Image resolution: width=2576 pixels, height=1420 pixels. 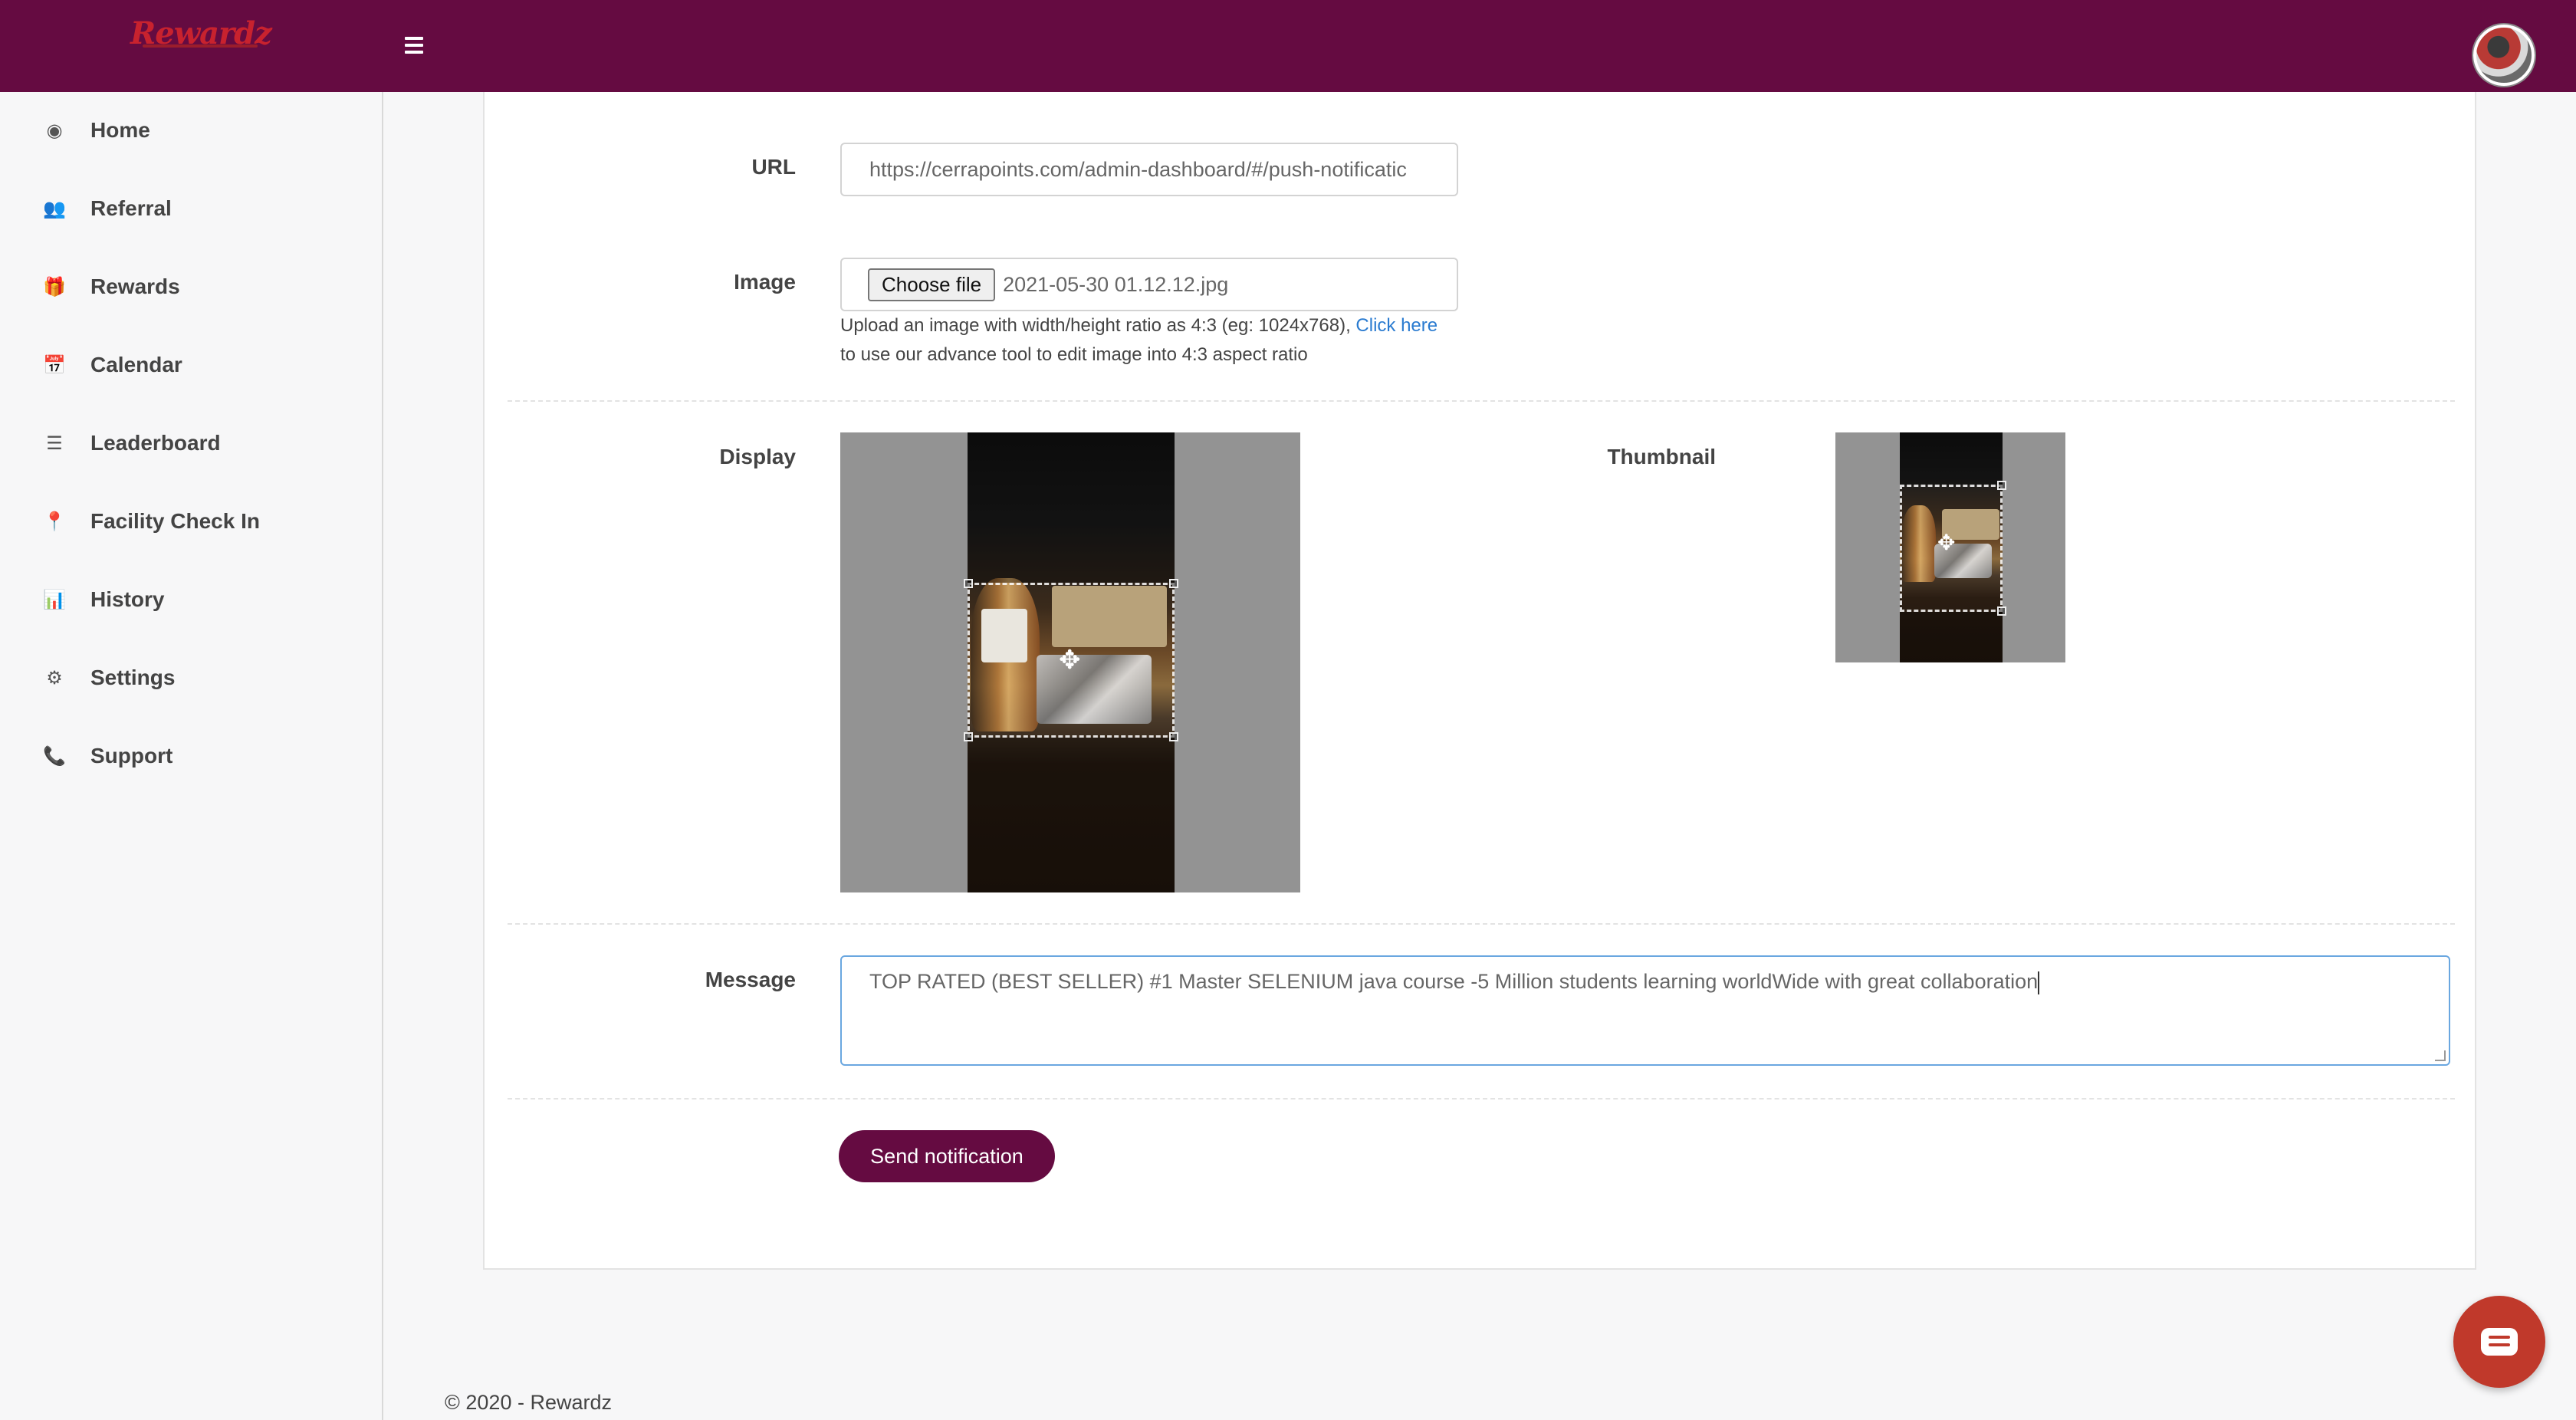 I want to click on chat-icon, so click(x=2500, y=1342).